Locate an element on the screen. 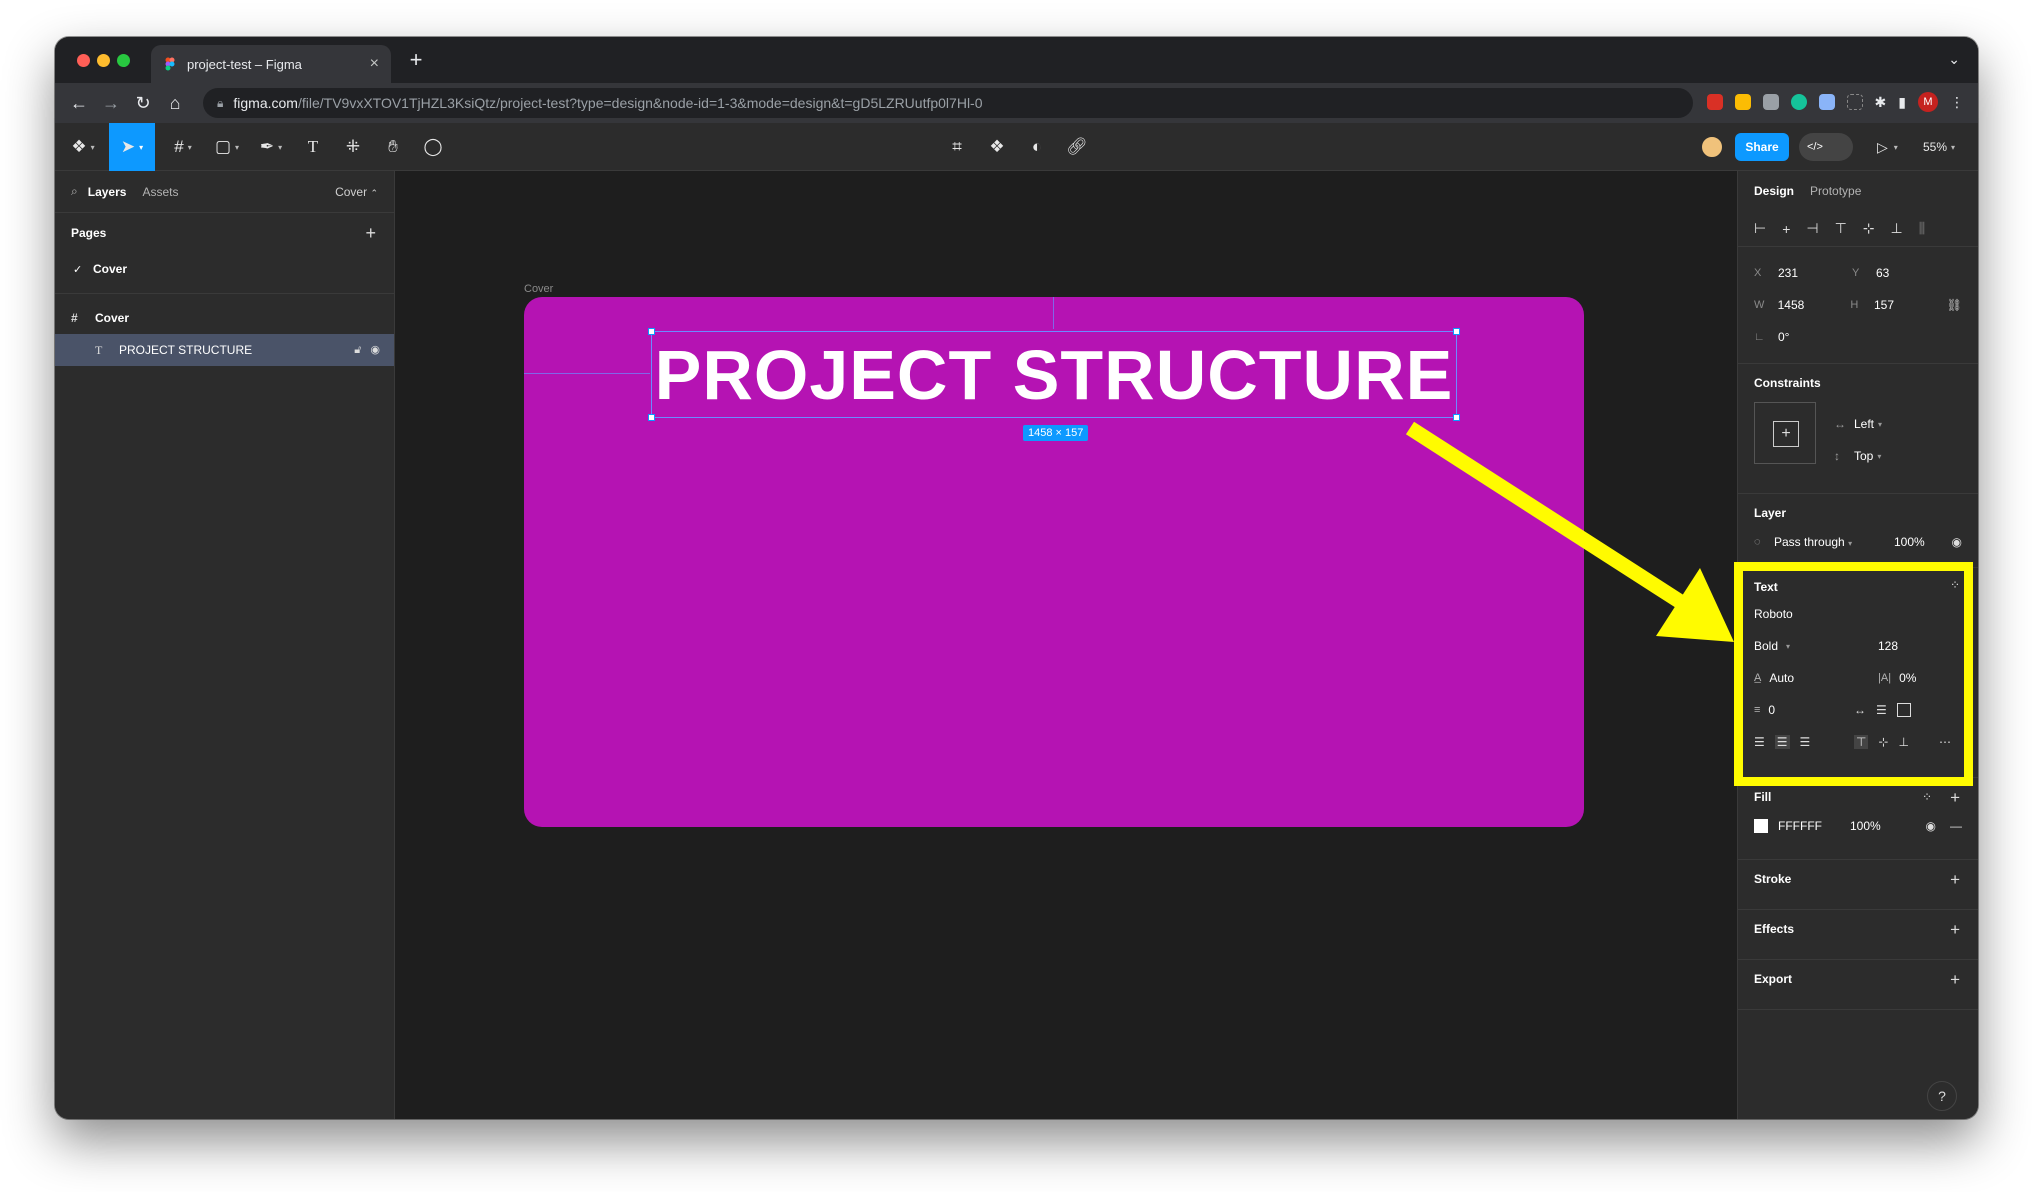 The width and height of the screenshot is (2032, 1192). paragraph-spacing-field: 0 is located at coordinates (1771, 710).